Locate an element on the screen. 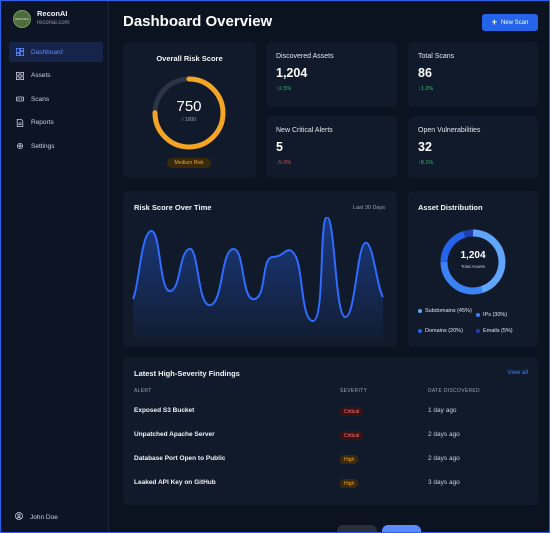  grid-icon is located at coordinates (20, 75).